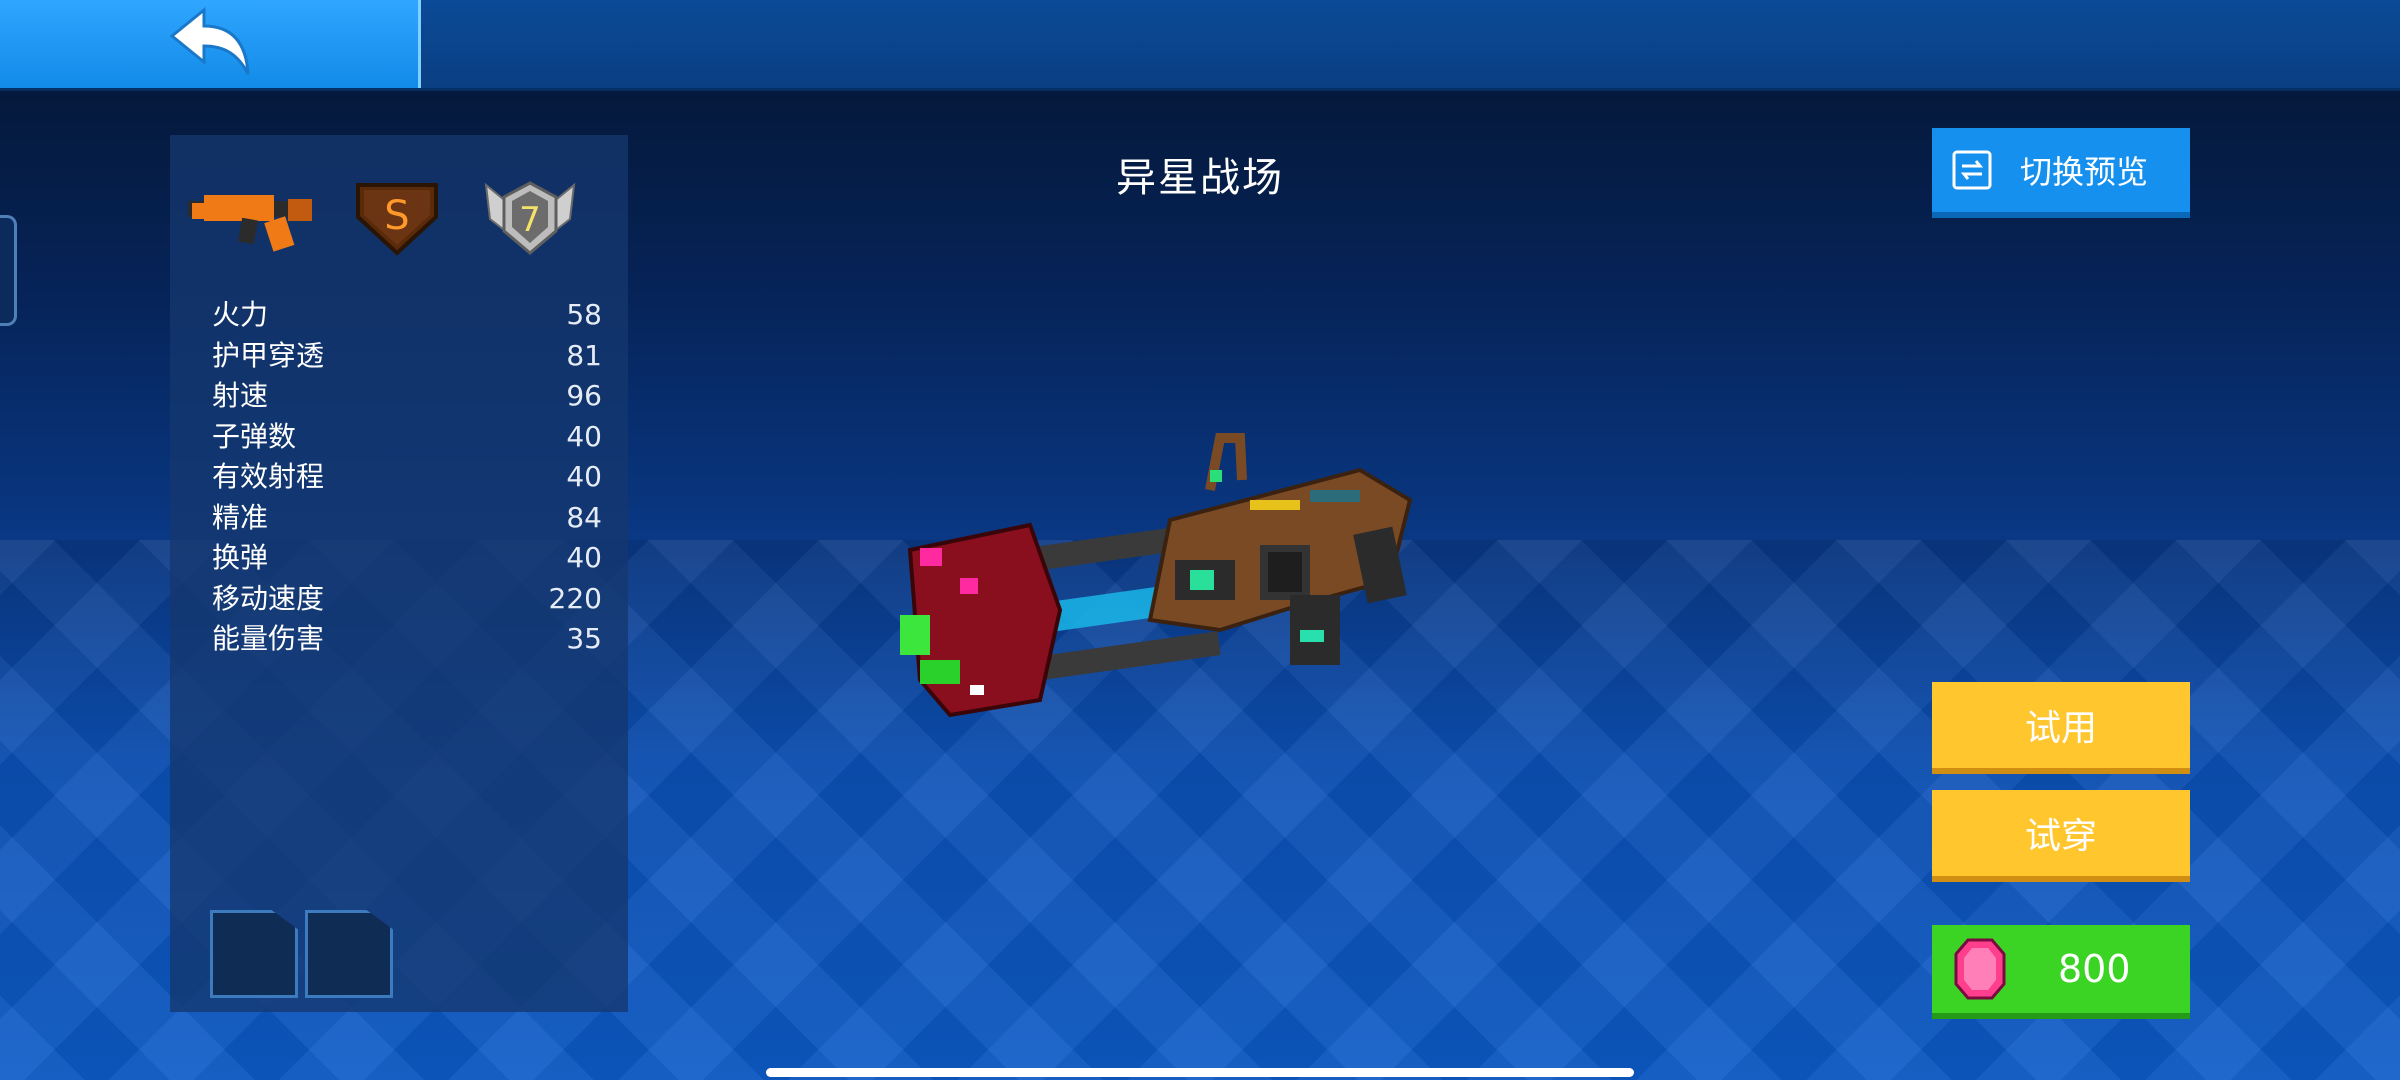  I want to click on stat-value: 81, so click(584, 355).